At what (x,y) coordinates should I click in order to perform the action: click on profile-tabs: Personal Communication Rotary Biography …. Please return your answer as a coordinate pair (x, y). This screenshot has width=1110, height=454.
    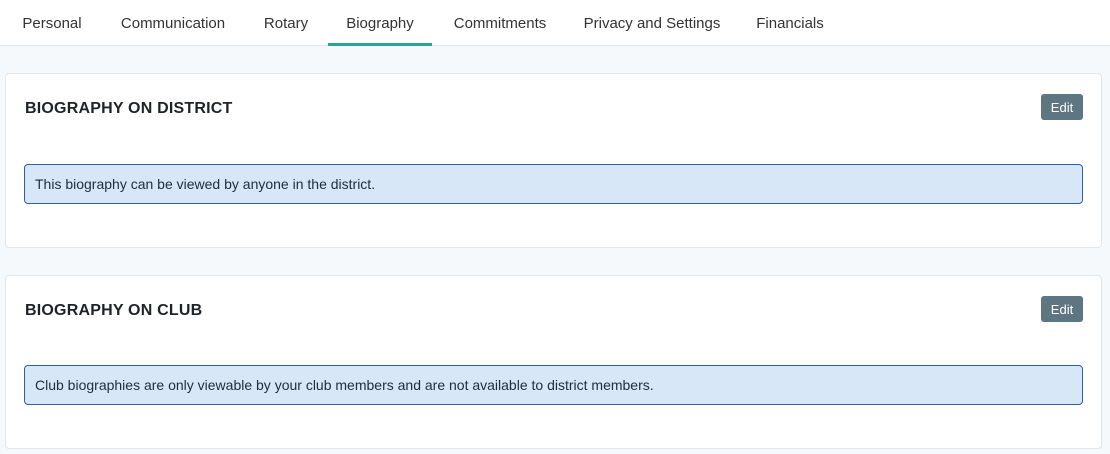
    Looking at the image, I should click on (555, 23).